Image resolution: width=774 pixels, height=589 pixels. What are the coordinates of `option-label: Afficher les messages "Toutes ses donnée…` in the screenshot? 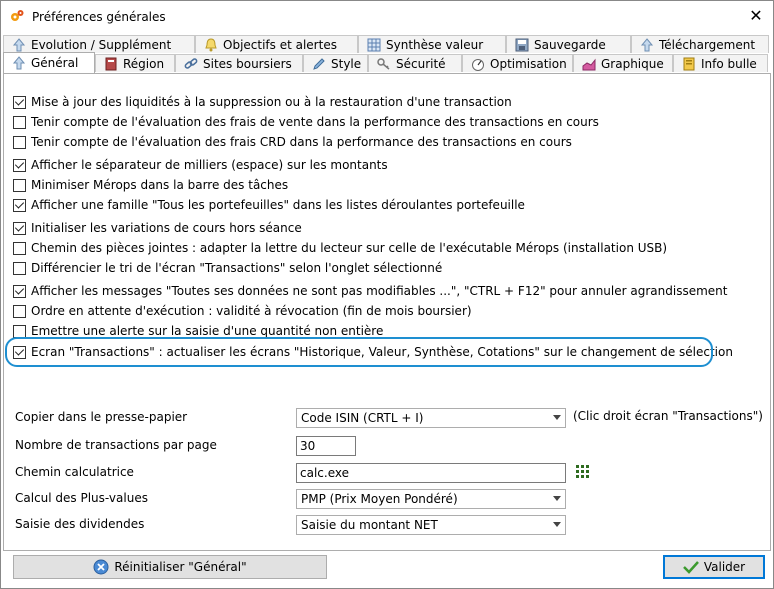 It's located at (379, 291).